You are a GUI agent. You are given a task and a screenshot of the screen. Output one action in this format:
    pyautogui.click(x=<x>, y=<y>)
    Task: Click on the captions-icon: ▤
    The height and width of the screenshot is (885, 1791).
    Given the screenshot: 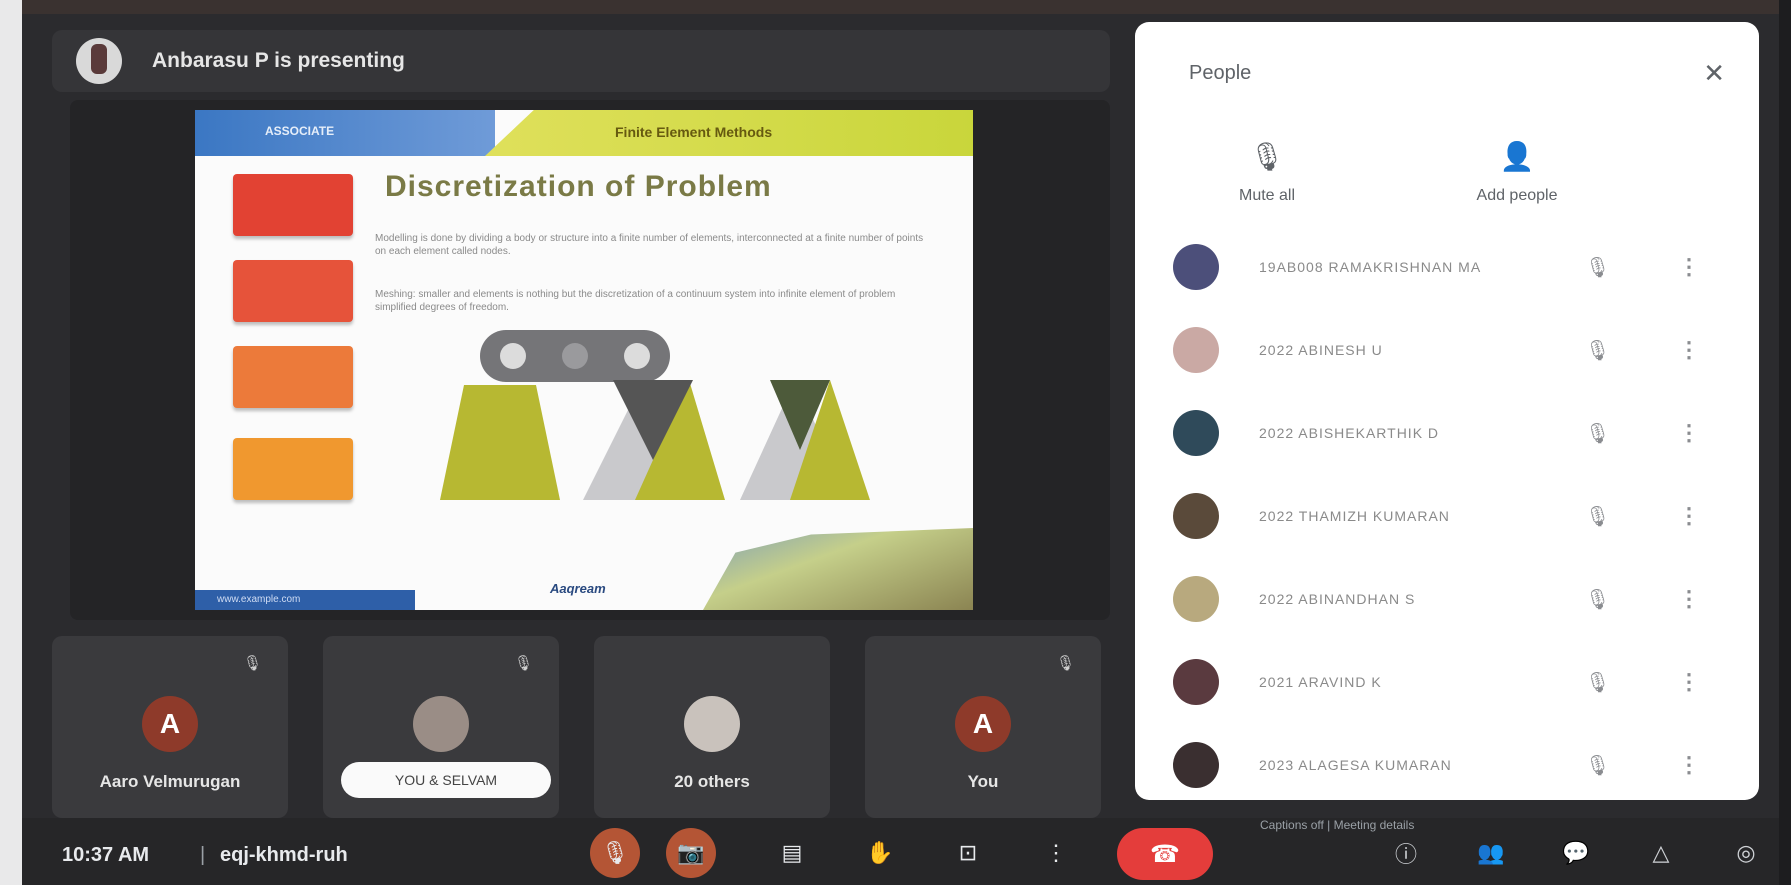 What is the action you would take?
    pyautogui.click(x=792, y=852)
    